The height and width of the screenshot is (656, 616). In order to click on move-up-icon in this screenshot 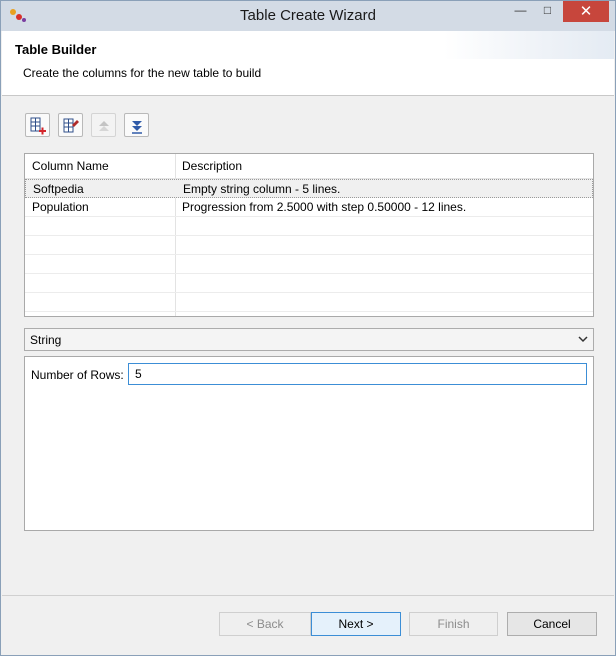, I will do `click(104, 126)`.